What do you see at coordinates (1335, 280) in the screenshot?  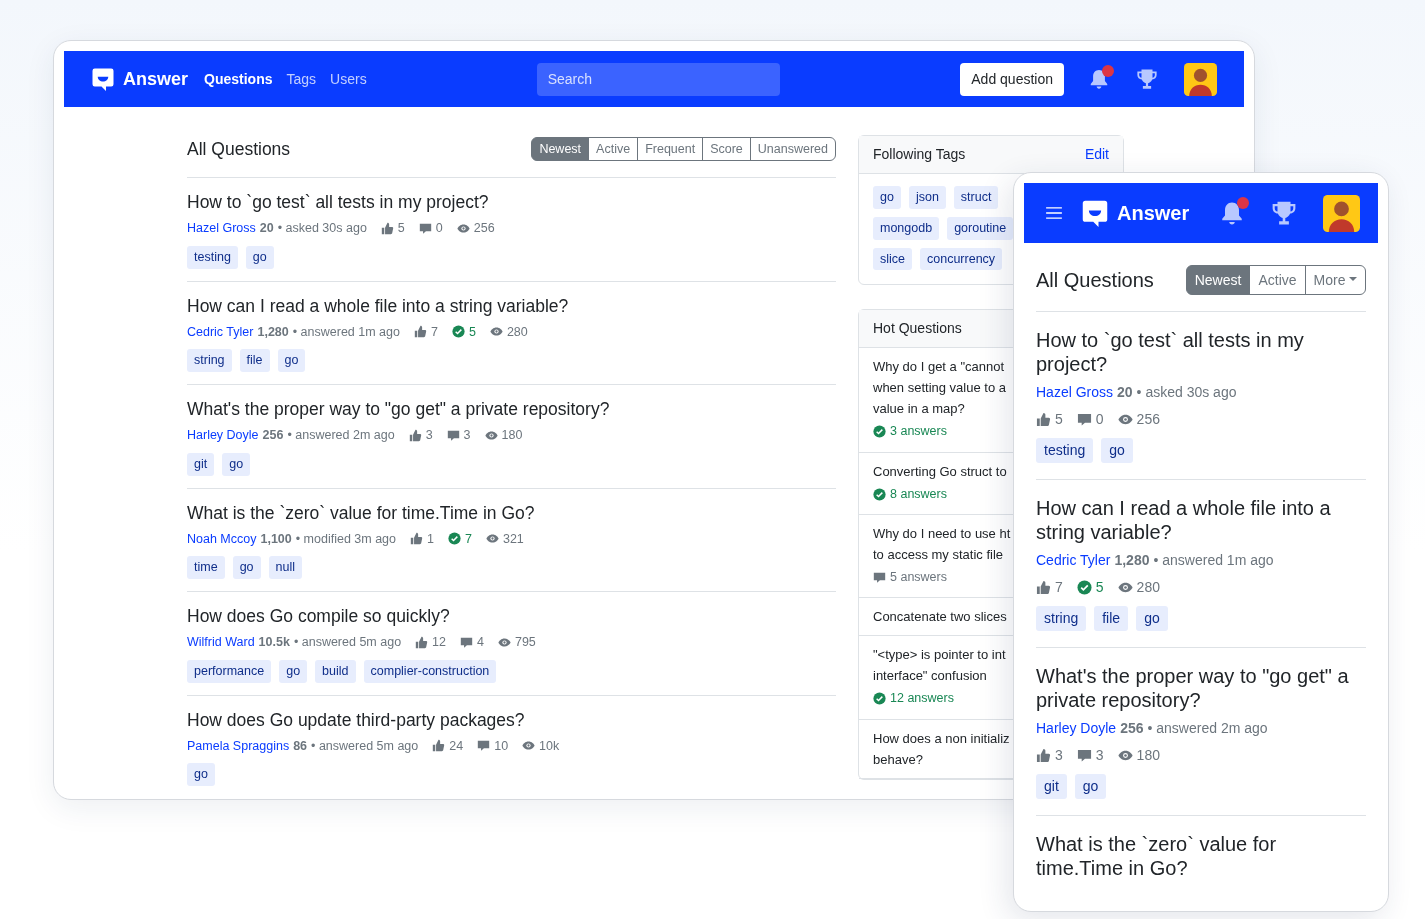 I see `more-dropdown: More` at bounding box center [1335, 280].